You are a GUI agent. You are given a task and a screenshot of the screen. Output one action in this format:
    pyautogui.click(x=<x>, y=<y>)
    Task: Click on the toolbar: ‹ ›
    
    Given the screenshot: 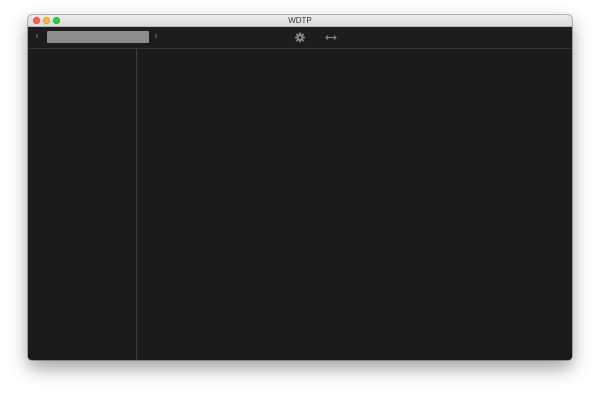 What is the action you would take?
    pyautogui.click(x=300, y=38)
    